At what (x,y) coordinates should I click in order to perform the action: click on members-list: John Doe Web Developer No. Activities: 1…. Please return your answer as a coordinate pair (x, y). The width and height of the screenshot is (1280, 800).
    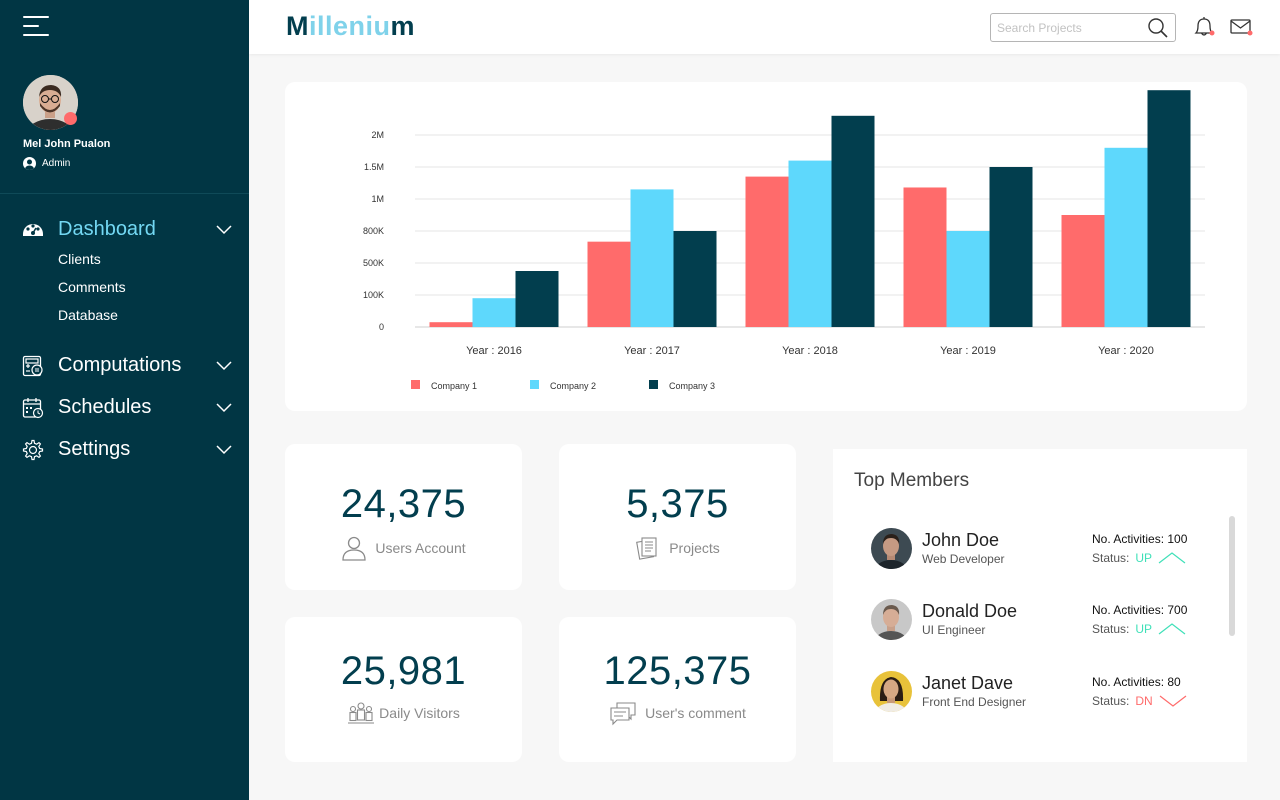
    Looking at the image, I should click on (1038, 616).